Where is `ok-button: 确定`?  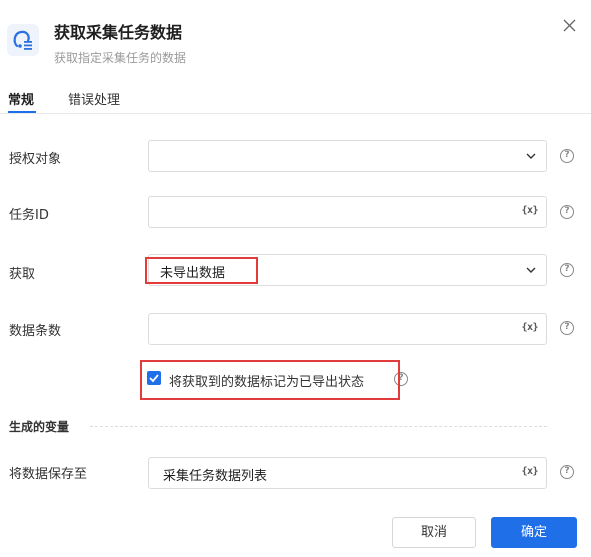
ok-button: 确定 is located at coordinates (534, 532).